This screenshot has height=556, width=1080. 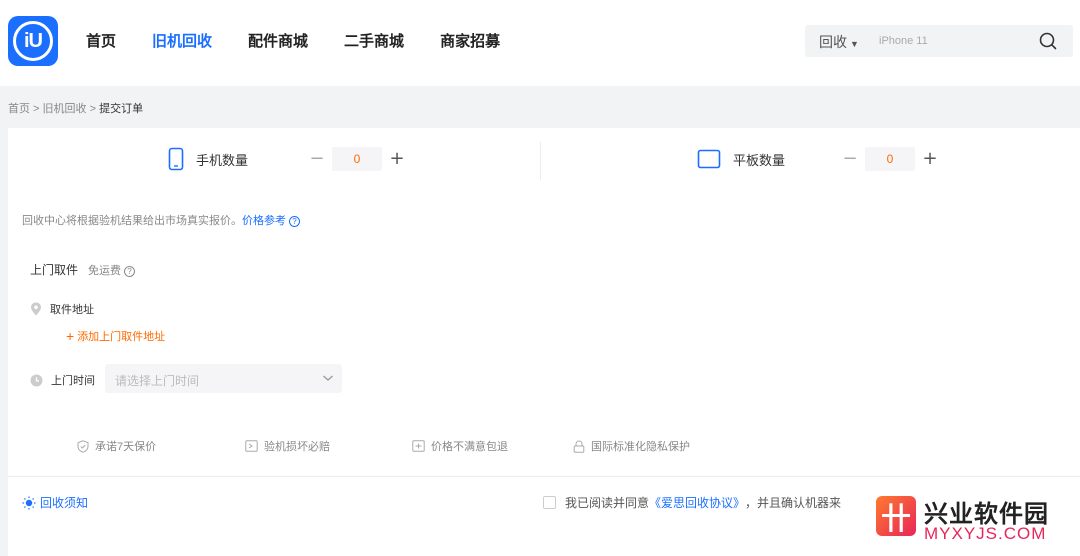 I want to click on shield-icon, so click(x=83, y=446).